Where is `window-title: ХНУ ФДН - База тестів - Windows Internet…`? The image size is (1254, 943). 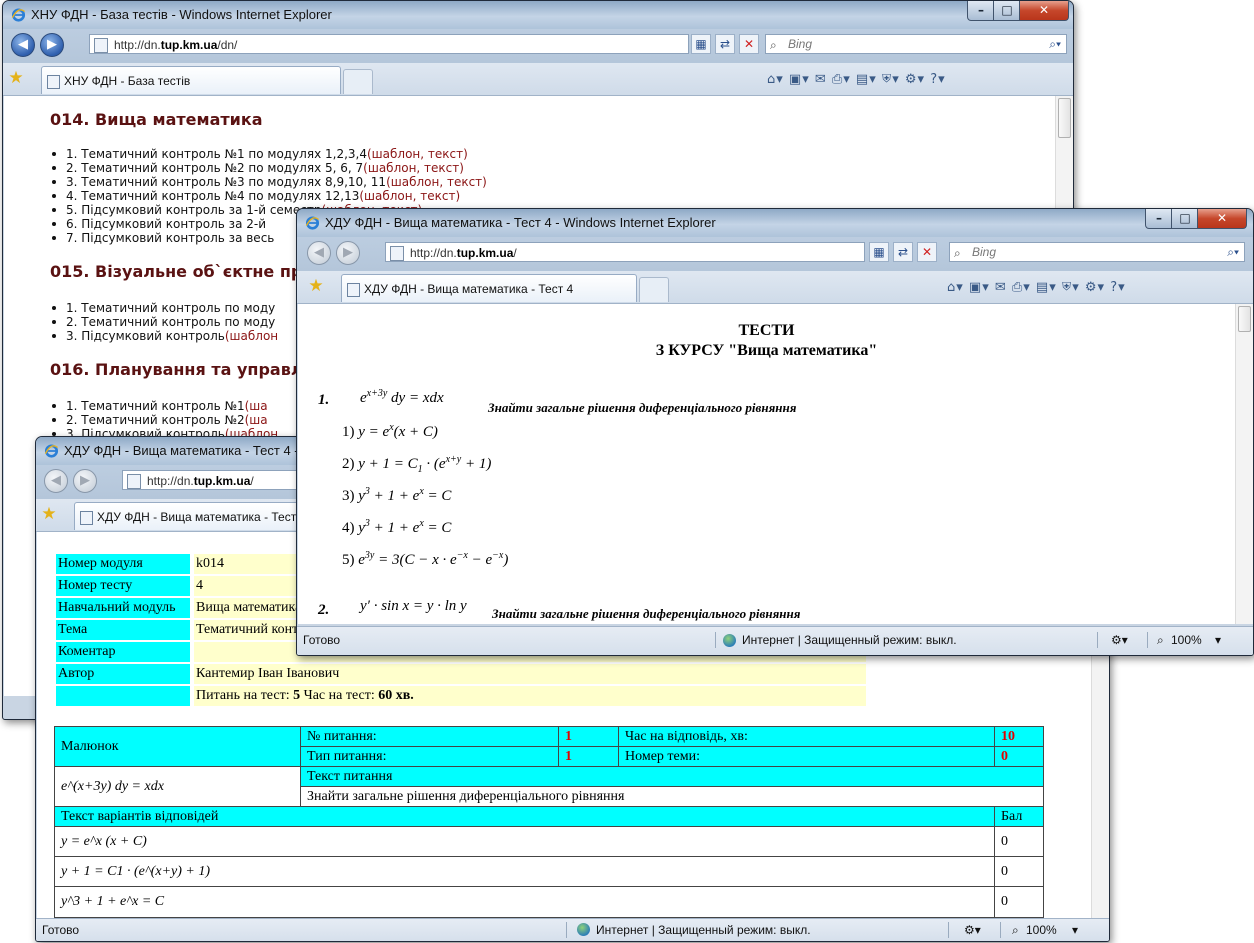
window-title: ХНУ ФДН - База тестів - Windows Internet… is located at coordinates (181, 14).